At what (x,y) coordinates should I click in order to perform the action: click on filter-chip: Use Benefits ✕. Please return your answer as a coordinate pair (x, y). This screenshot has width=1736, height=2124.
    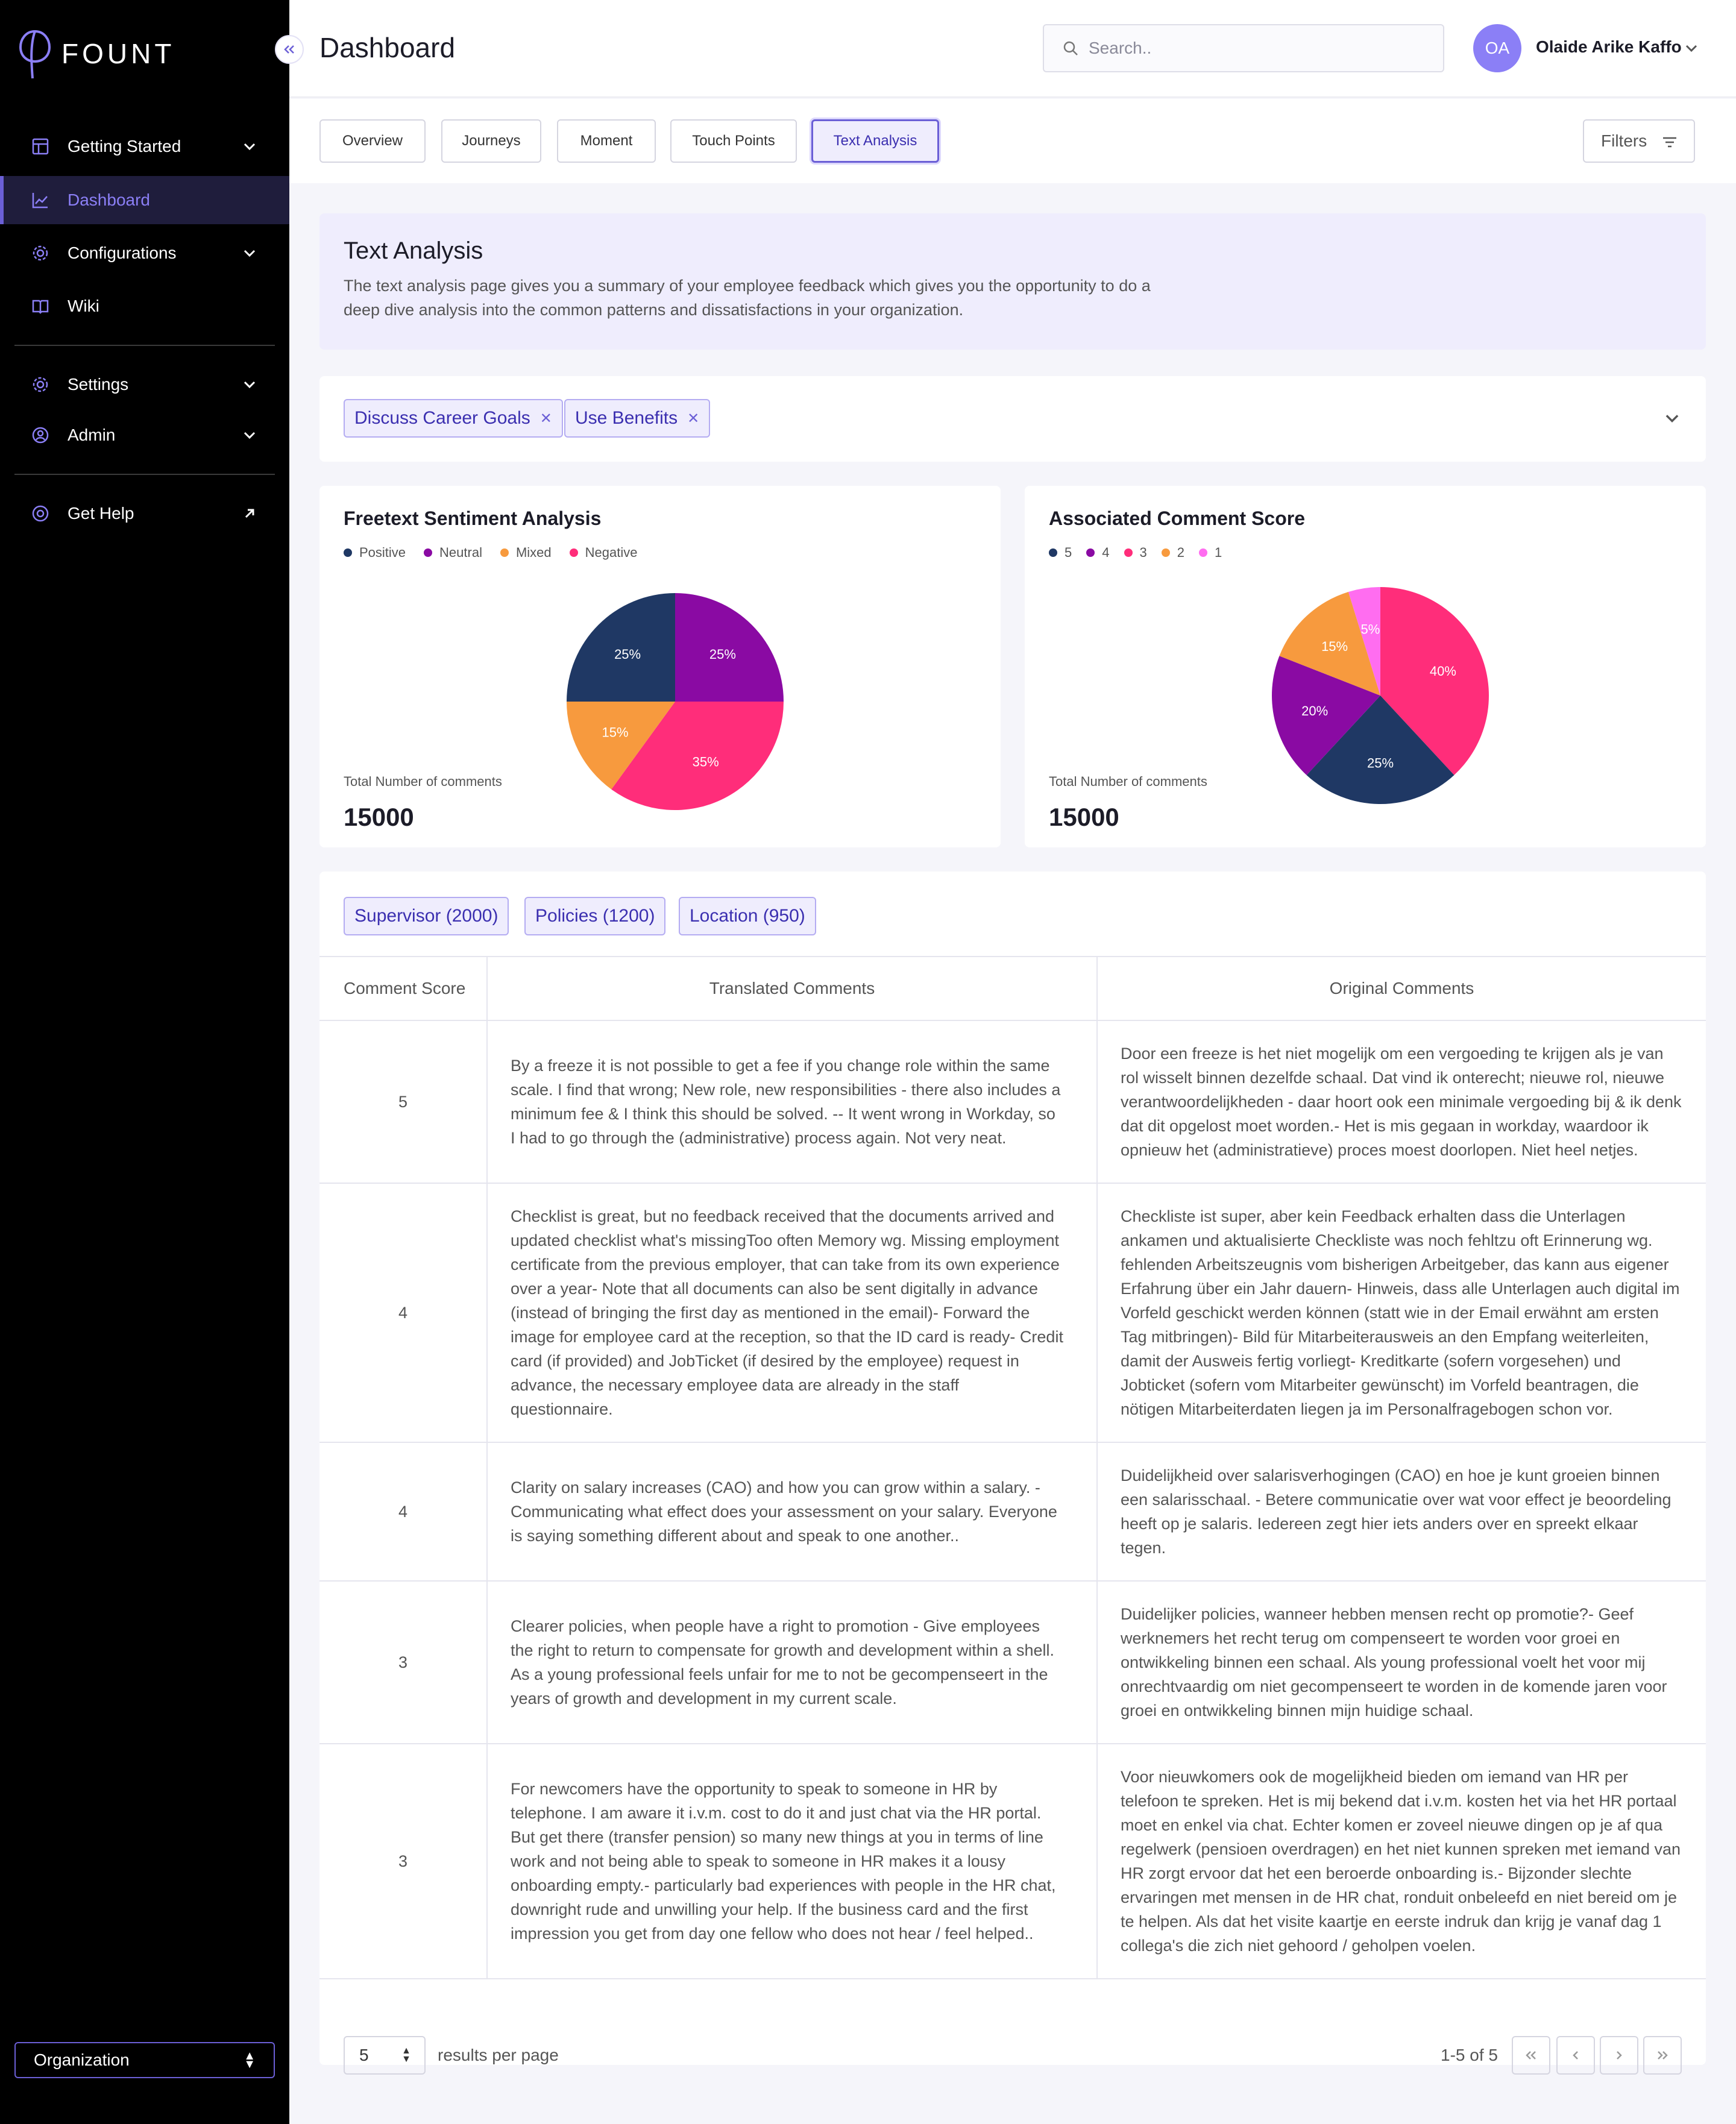
    Looking at the image, I should click on (637, 418).